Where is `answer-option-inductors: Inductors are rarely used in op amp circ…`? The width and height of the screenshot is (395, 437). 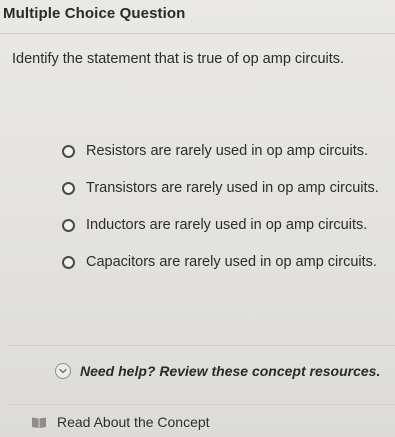
answer-option-inductors: Inductors are rarely used in op amp circ… is located at coordinates (220, 235).